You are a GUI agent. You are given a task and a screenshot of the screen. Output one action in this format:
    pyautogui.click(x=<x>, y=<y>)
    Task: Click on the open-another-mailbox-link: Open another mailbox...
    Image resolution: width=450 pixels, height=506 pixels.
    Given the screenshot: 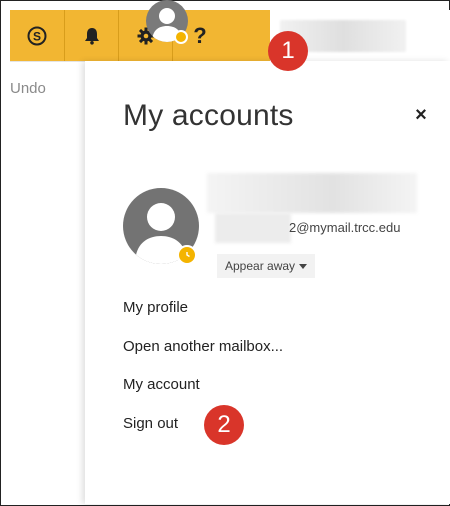 What is the action you would take?
    pyautogui.click(x=203, y=346)
    